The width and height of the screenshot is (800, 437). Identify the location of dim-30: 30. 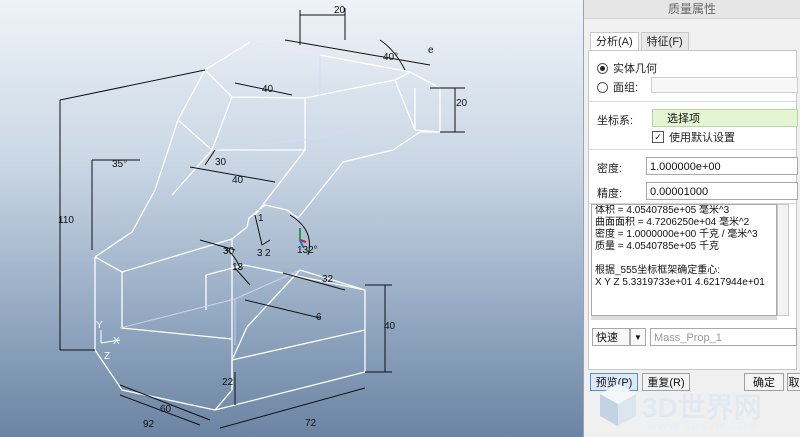
(229, 251).